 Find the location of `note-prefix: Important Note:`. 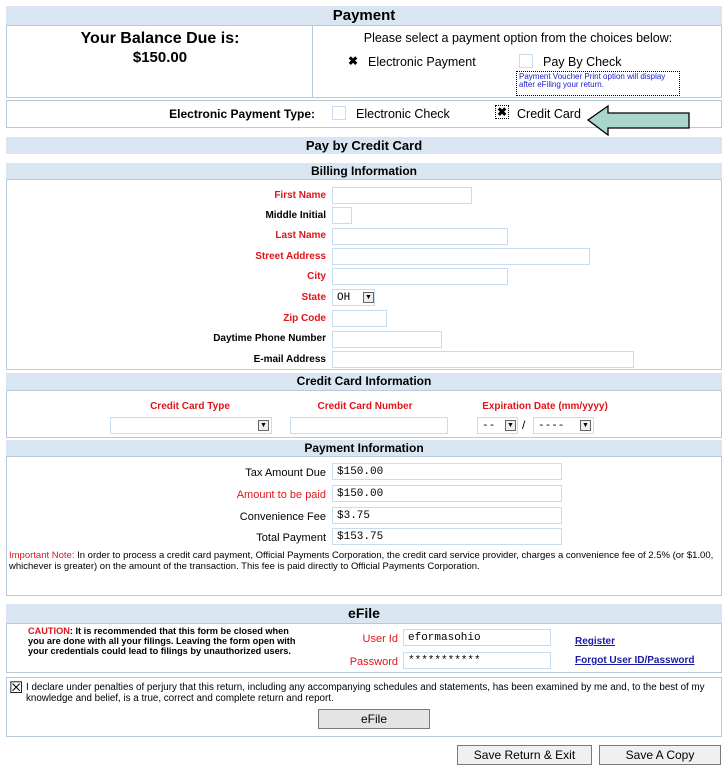

note-prefix: Important Note: is located at coordinates (42, 555).